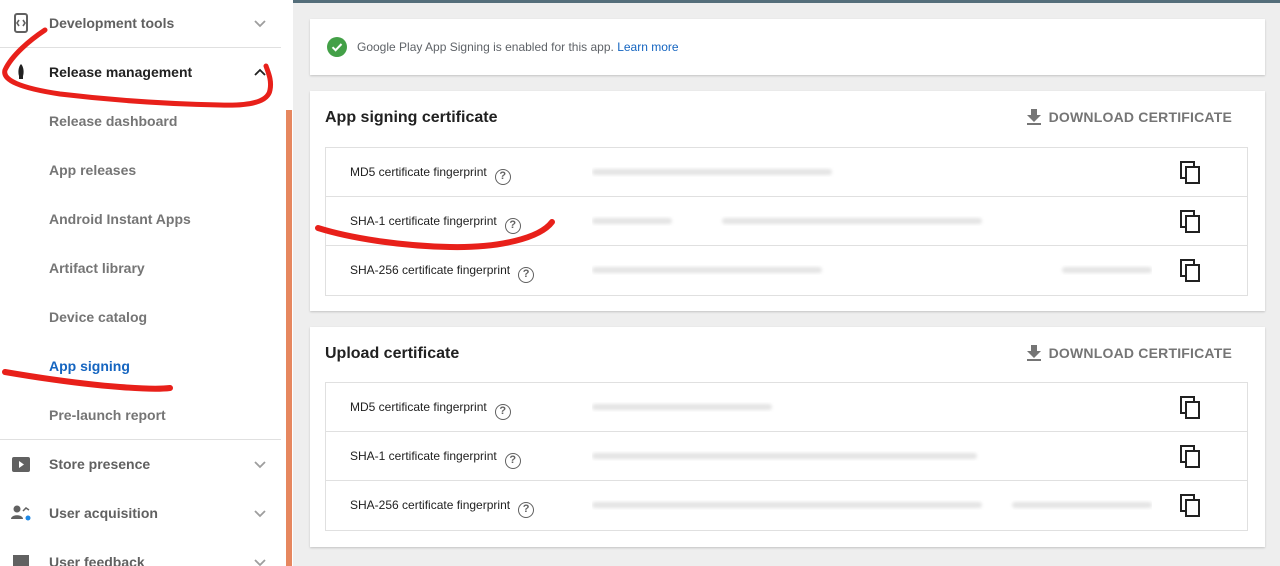  Describe the element at coordinates (647, 47) in the screenshot. I see `learn-more-link: Learn more` at that location.